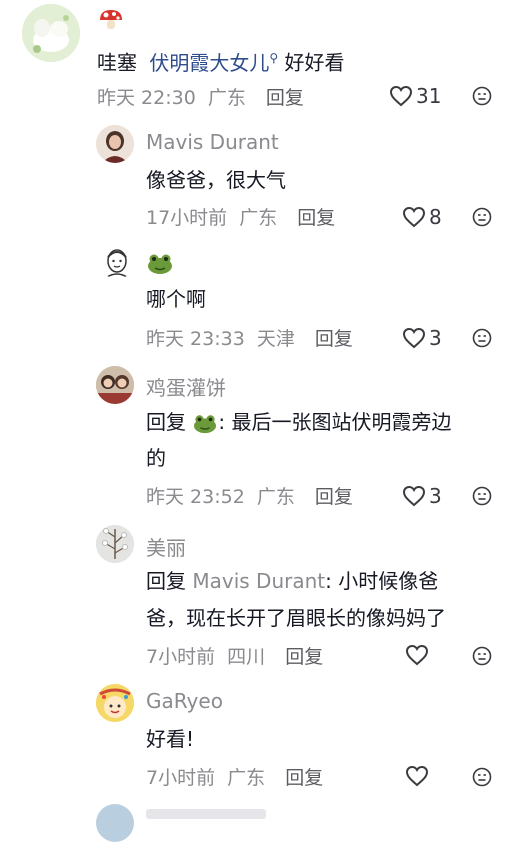 This screenshot has width=505, height=842. I want to click on comment-prefix: 哇塞, so click(117, 62).